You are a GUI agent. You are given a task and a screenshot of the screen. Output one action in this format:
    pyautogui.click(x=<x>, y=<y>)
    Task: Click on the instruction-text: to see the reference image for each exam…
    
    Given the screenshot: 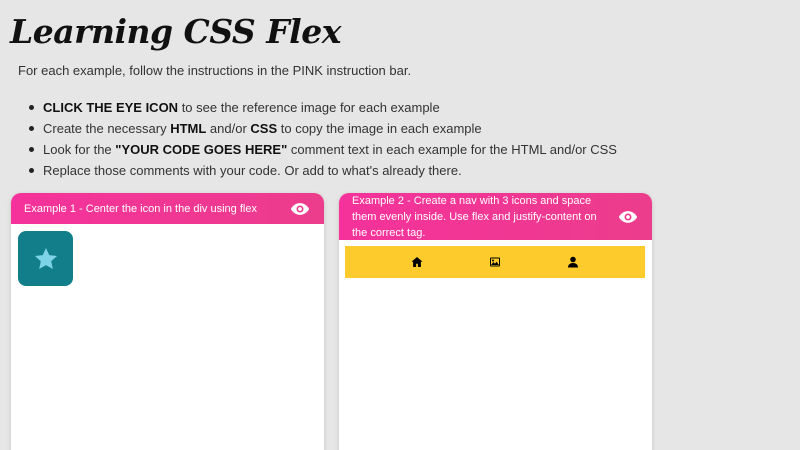 What is the action you would take?
    pyautogui.click(x=309, y=107)
    